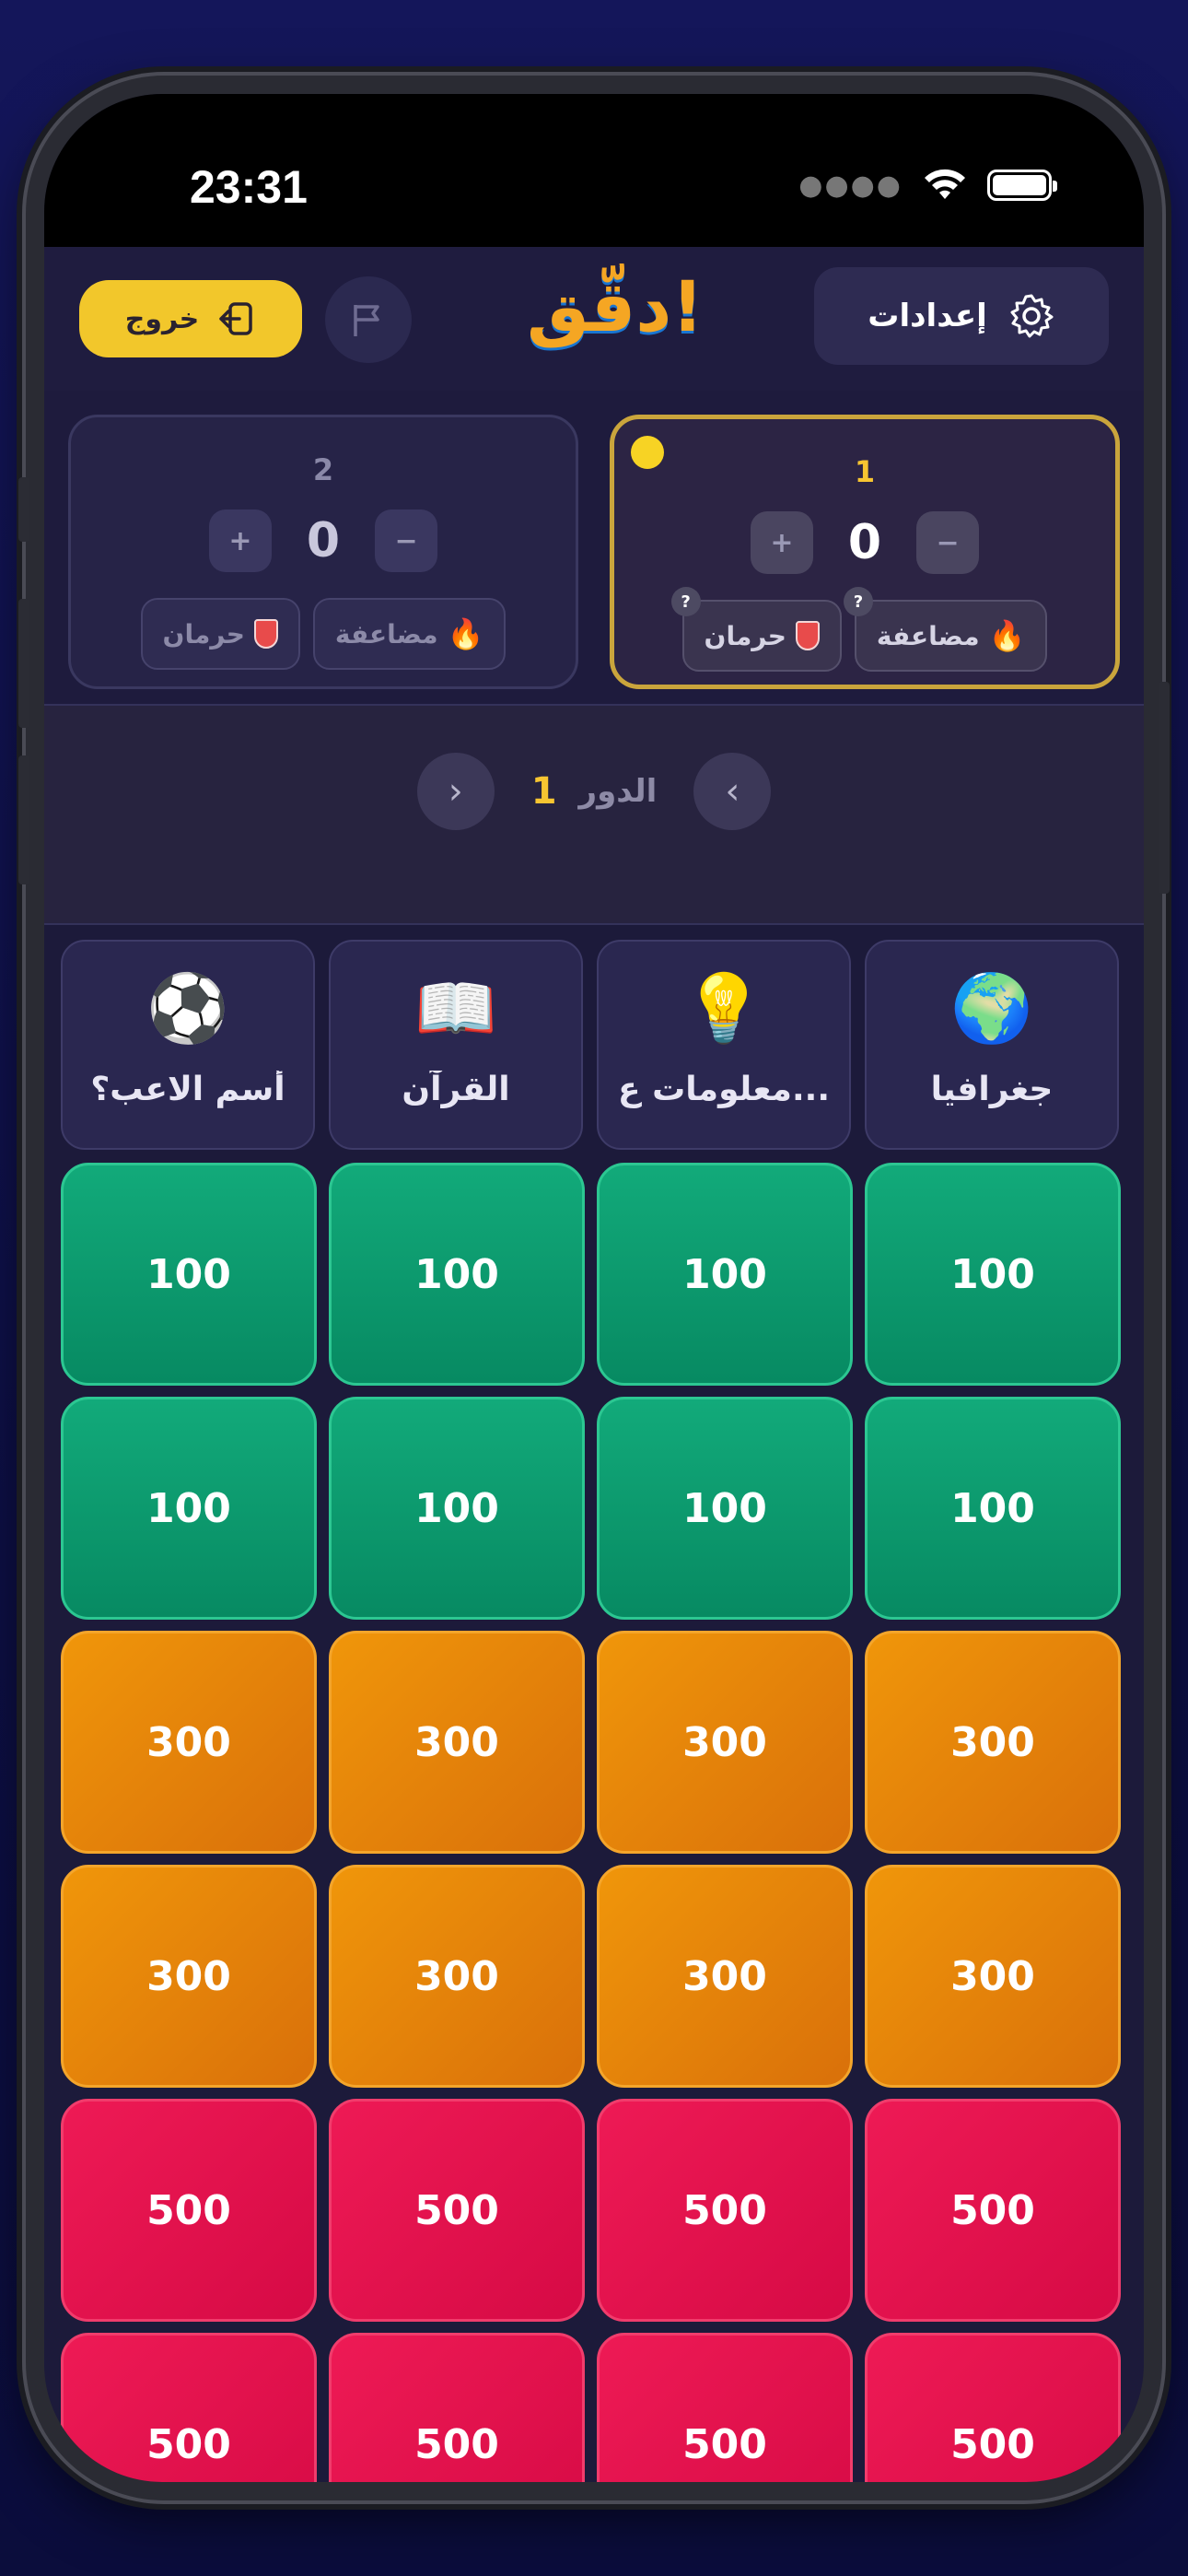 Image resolution: width=1188 pixels, height=2576 pixels. Describe the element at coordinates (1164, 788) in the screenshot. I see `power-button` at that location.